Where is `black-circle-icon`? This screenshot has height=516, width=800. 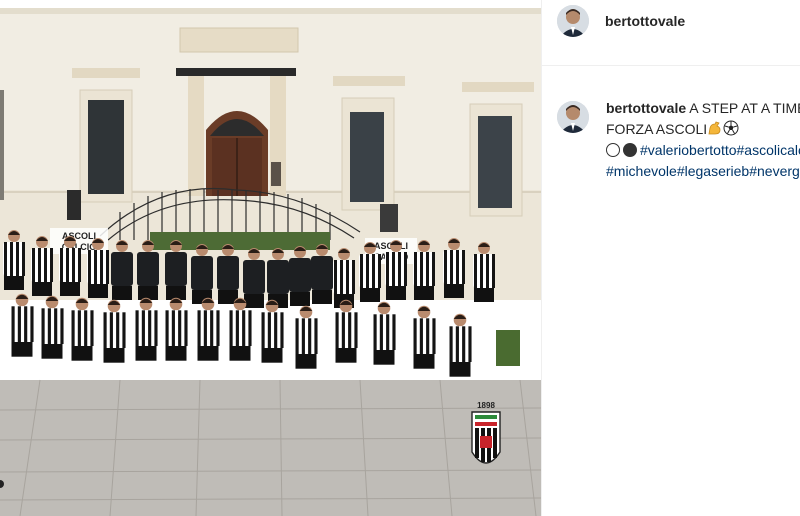 black-circle-icon is located at coordinates (630, 150).